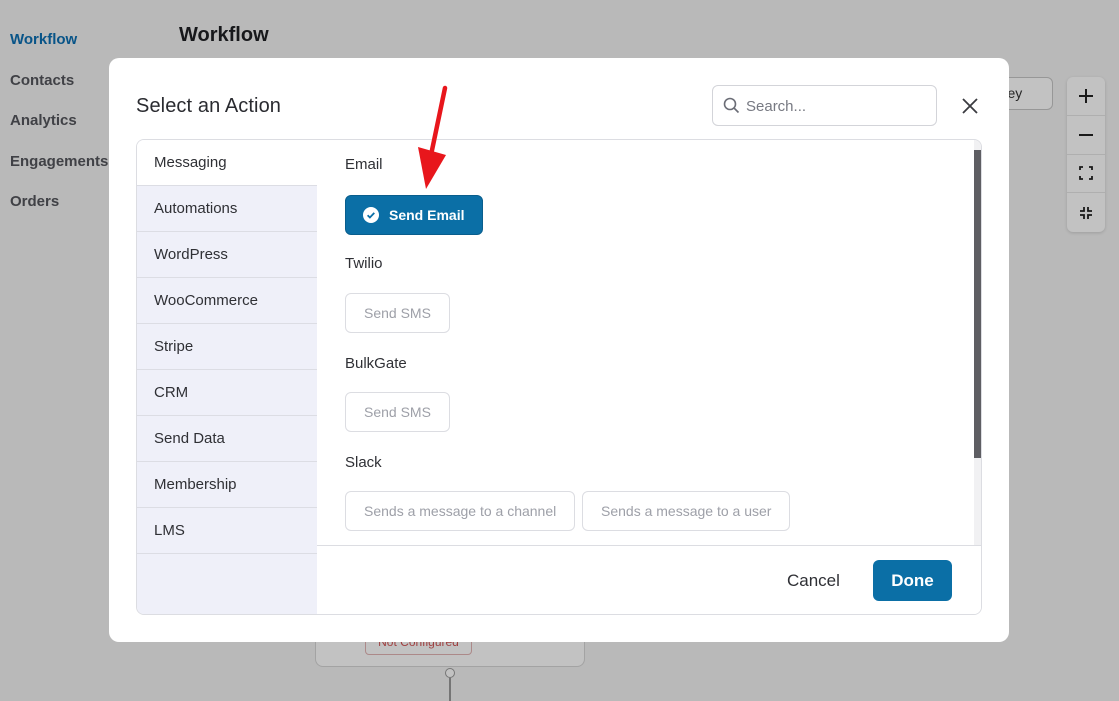 The height and width of the screenshot is (701, 1119). Describe the element at coordinates (227, 163) in the screenshot. I see `category-messaging: Messaging` at that location.